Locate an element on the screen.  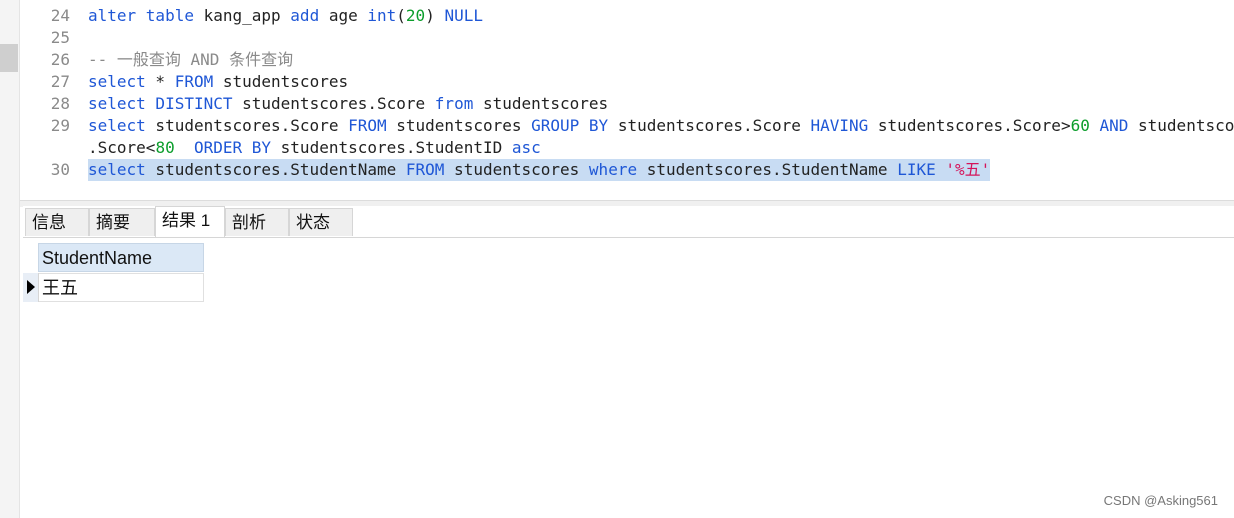
left-gutter-strip is located at coordinates (10, 259).